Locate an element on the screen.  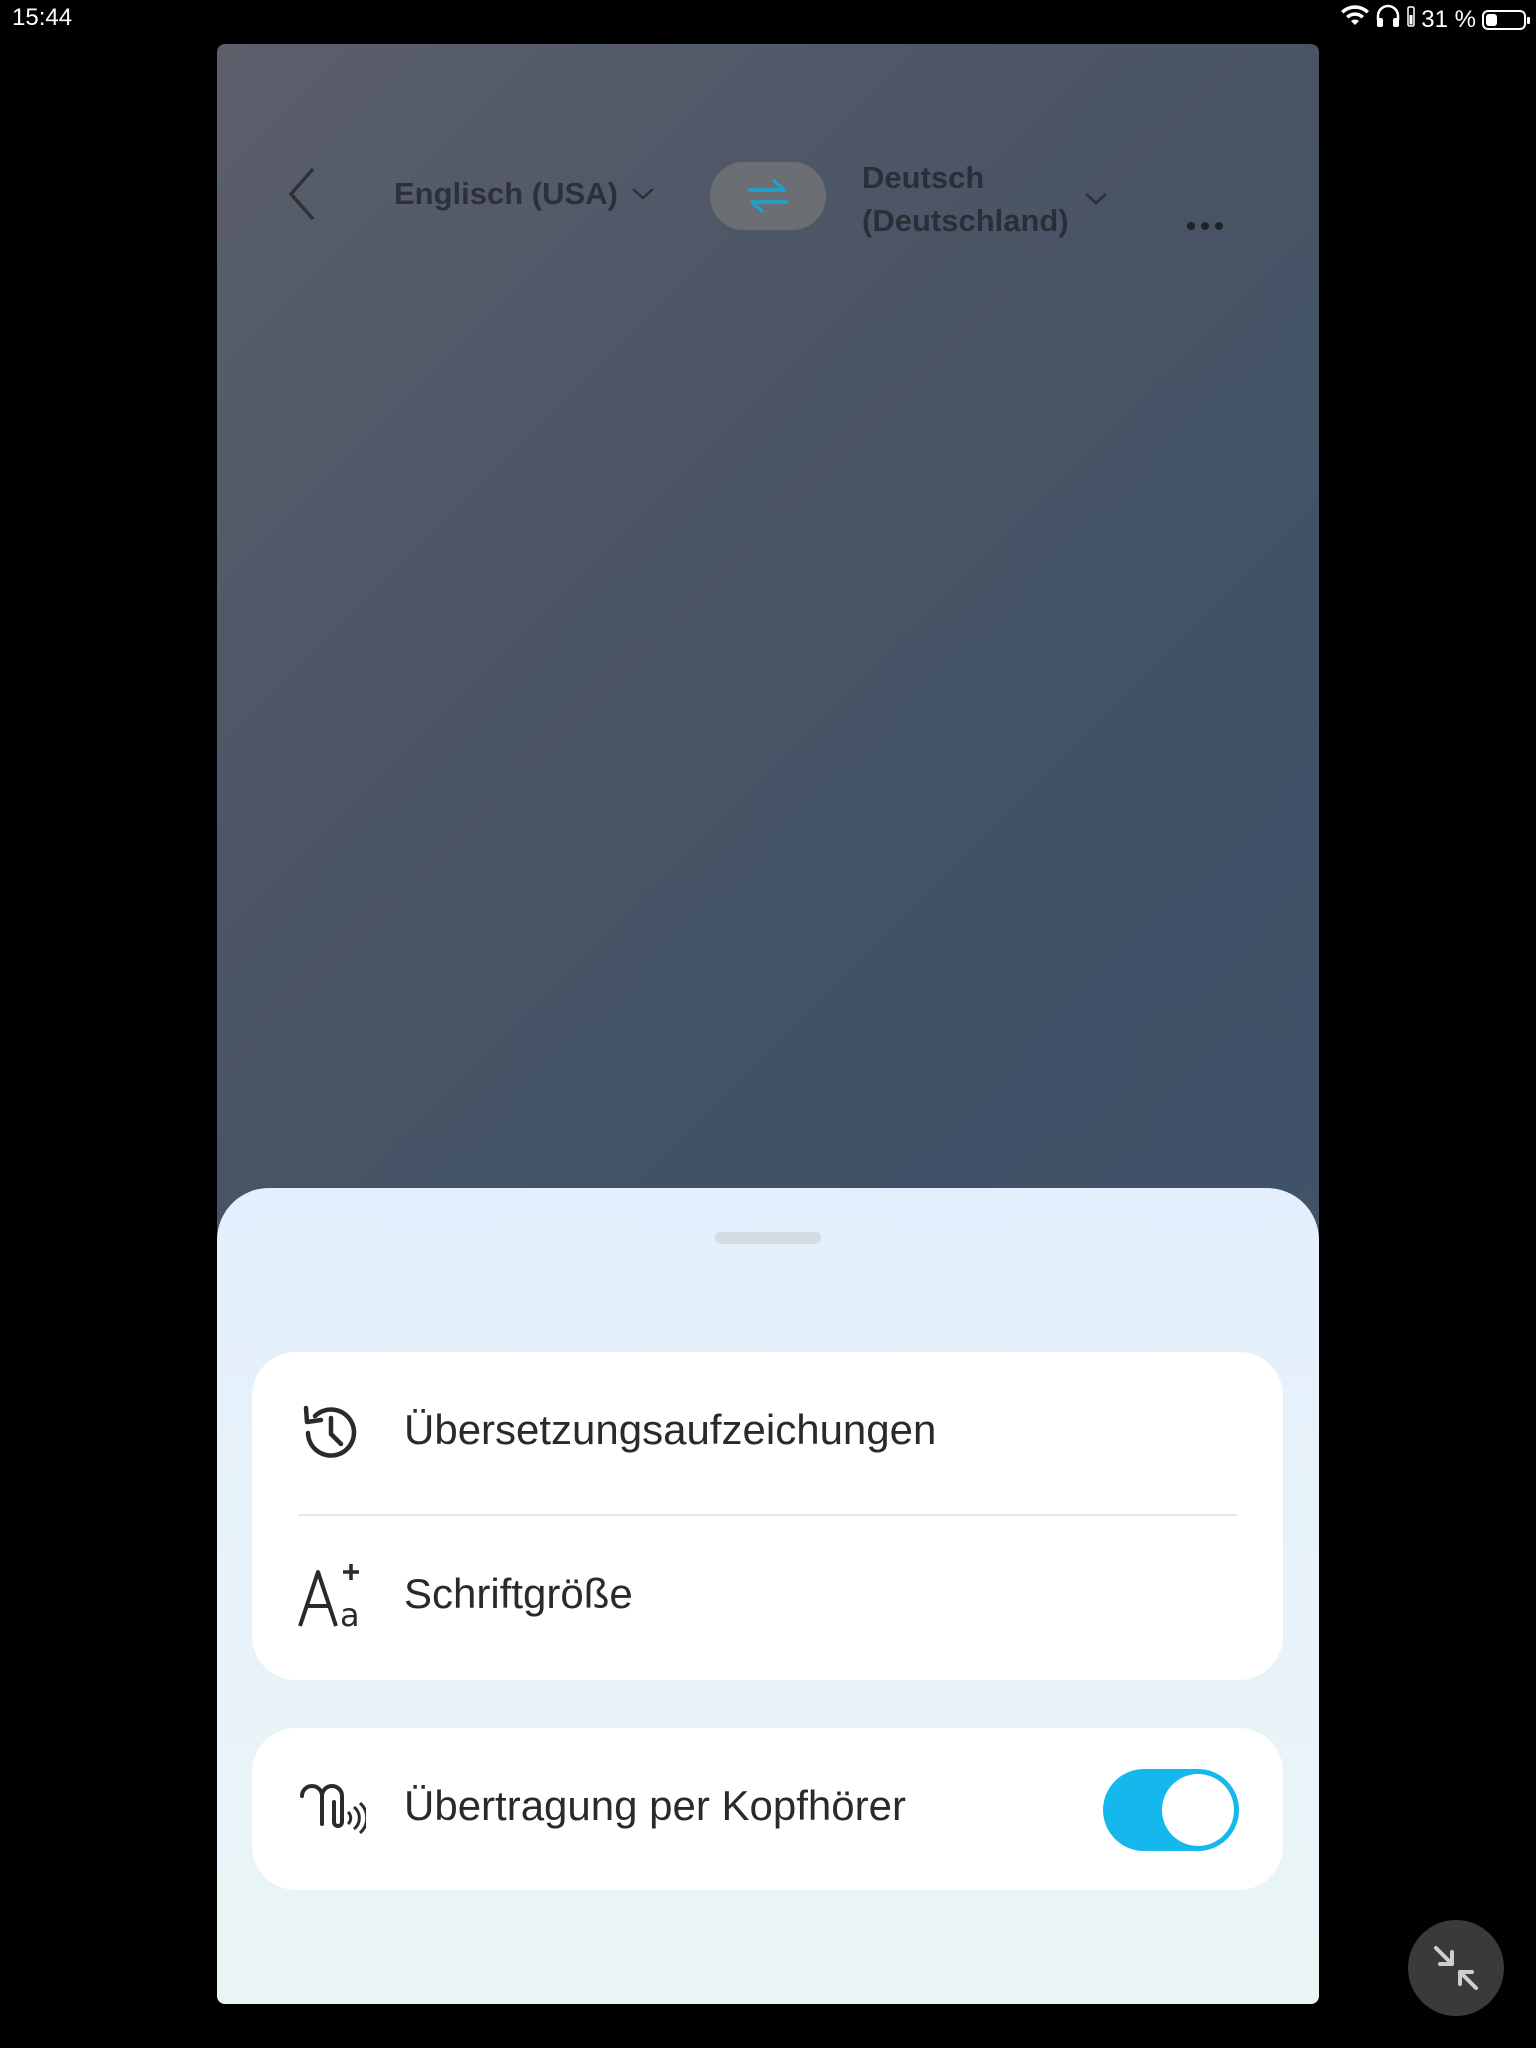
status-icons: 31 % is located at coordinates (1435, 19).